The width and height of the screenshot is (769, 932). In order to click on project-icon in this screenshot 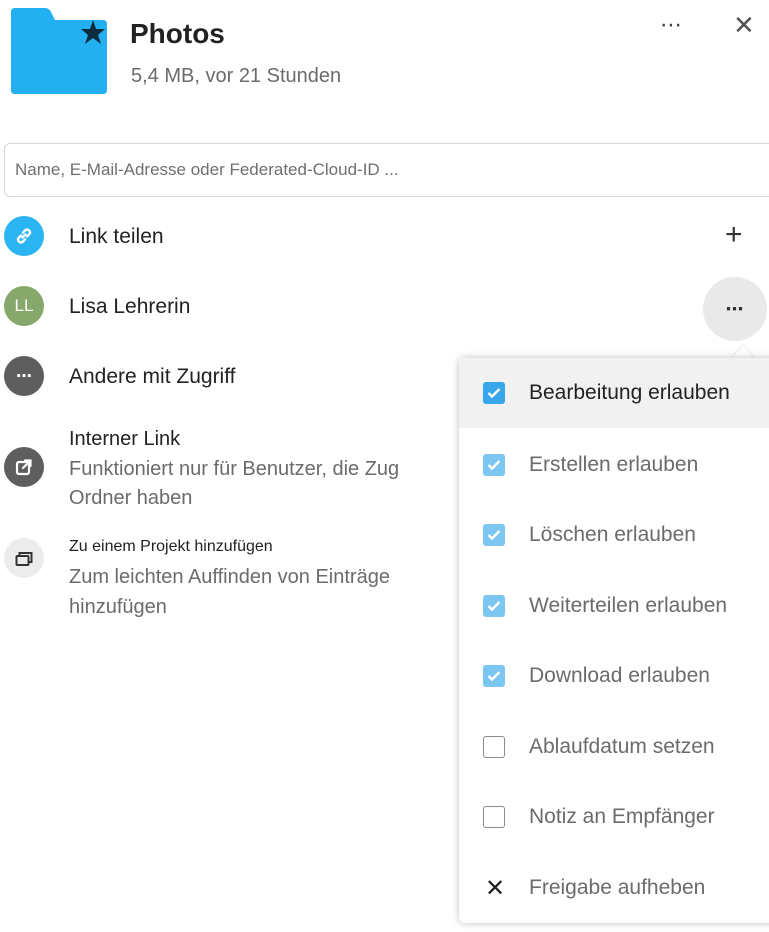, I will do `click(24, 558)`.